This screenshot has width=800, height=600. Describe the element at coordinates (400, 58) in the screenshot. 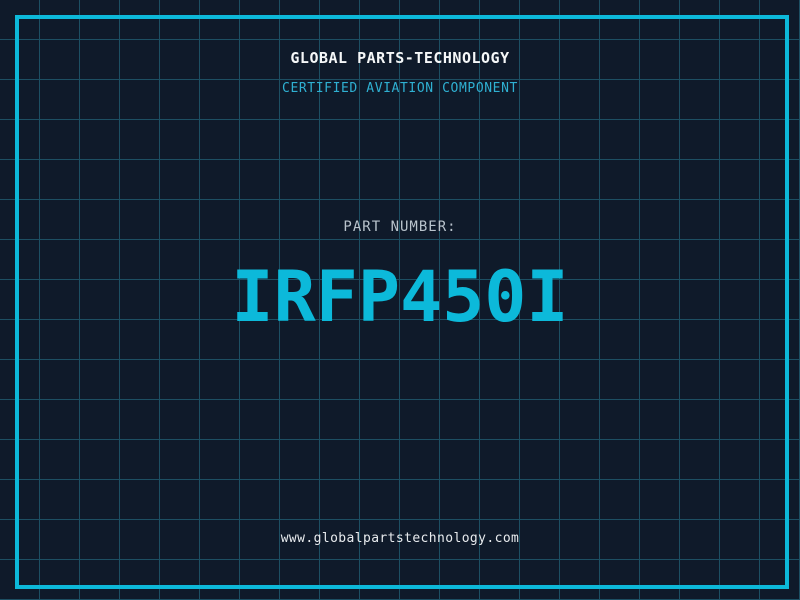

I see `company-name: GLOBAL PARTS-TECHNOLOGY` at that location.